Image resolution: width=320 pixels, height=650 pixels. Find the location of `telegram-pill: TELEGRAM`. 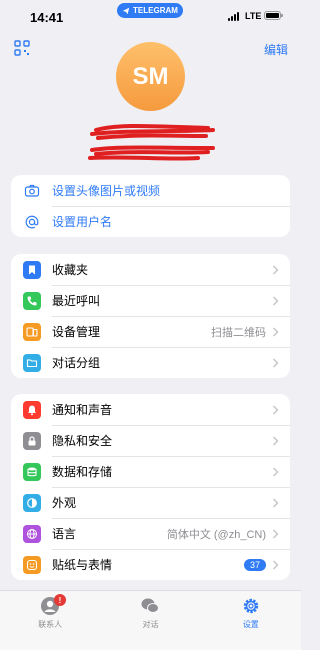

telegram-pill: TELEGRAM is located at coordinates (150, 10).